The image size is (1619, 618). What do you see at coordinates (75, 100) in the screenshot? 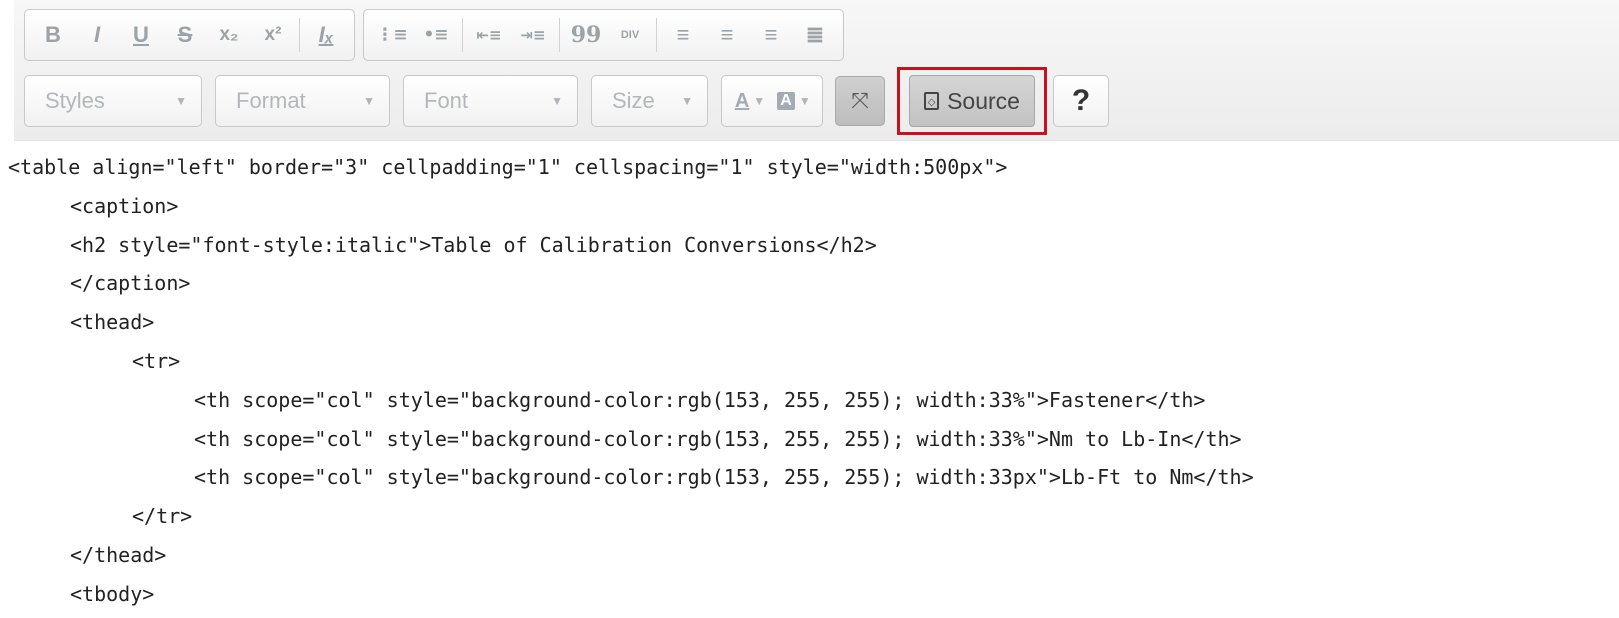
I see `styles-combo-label: Styles` at bounding box center [75, 100].